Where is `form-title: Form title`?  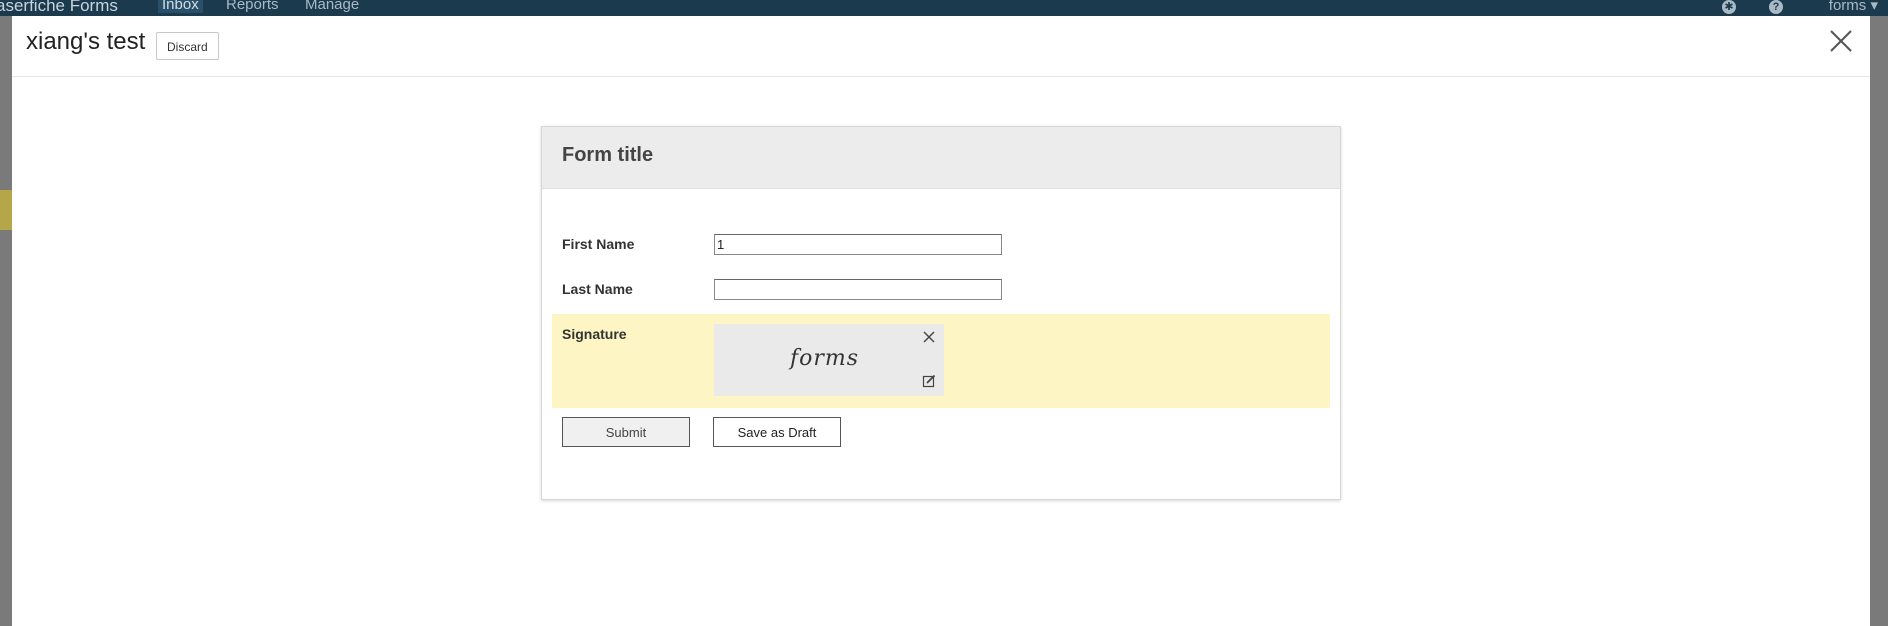 form-title: Form title is located at coordinates (608, 155).